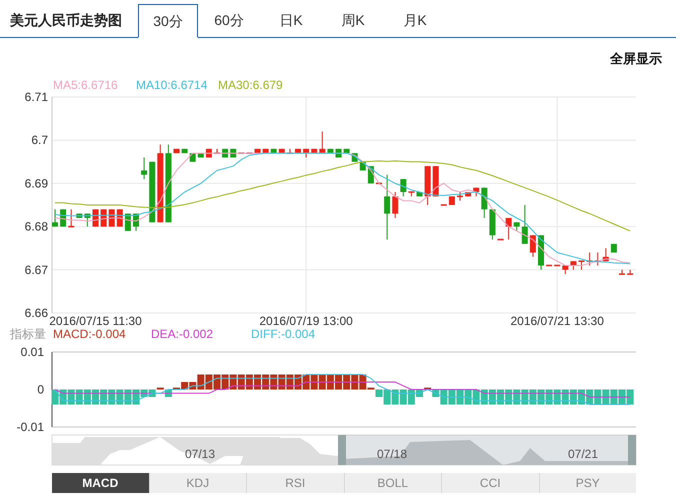  I want to click on legend-label: DIFF:-0.004, so click(283, 334).